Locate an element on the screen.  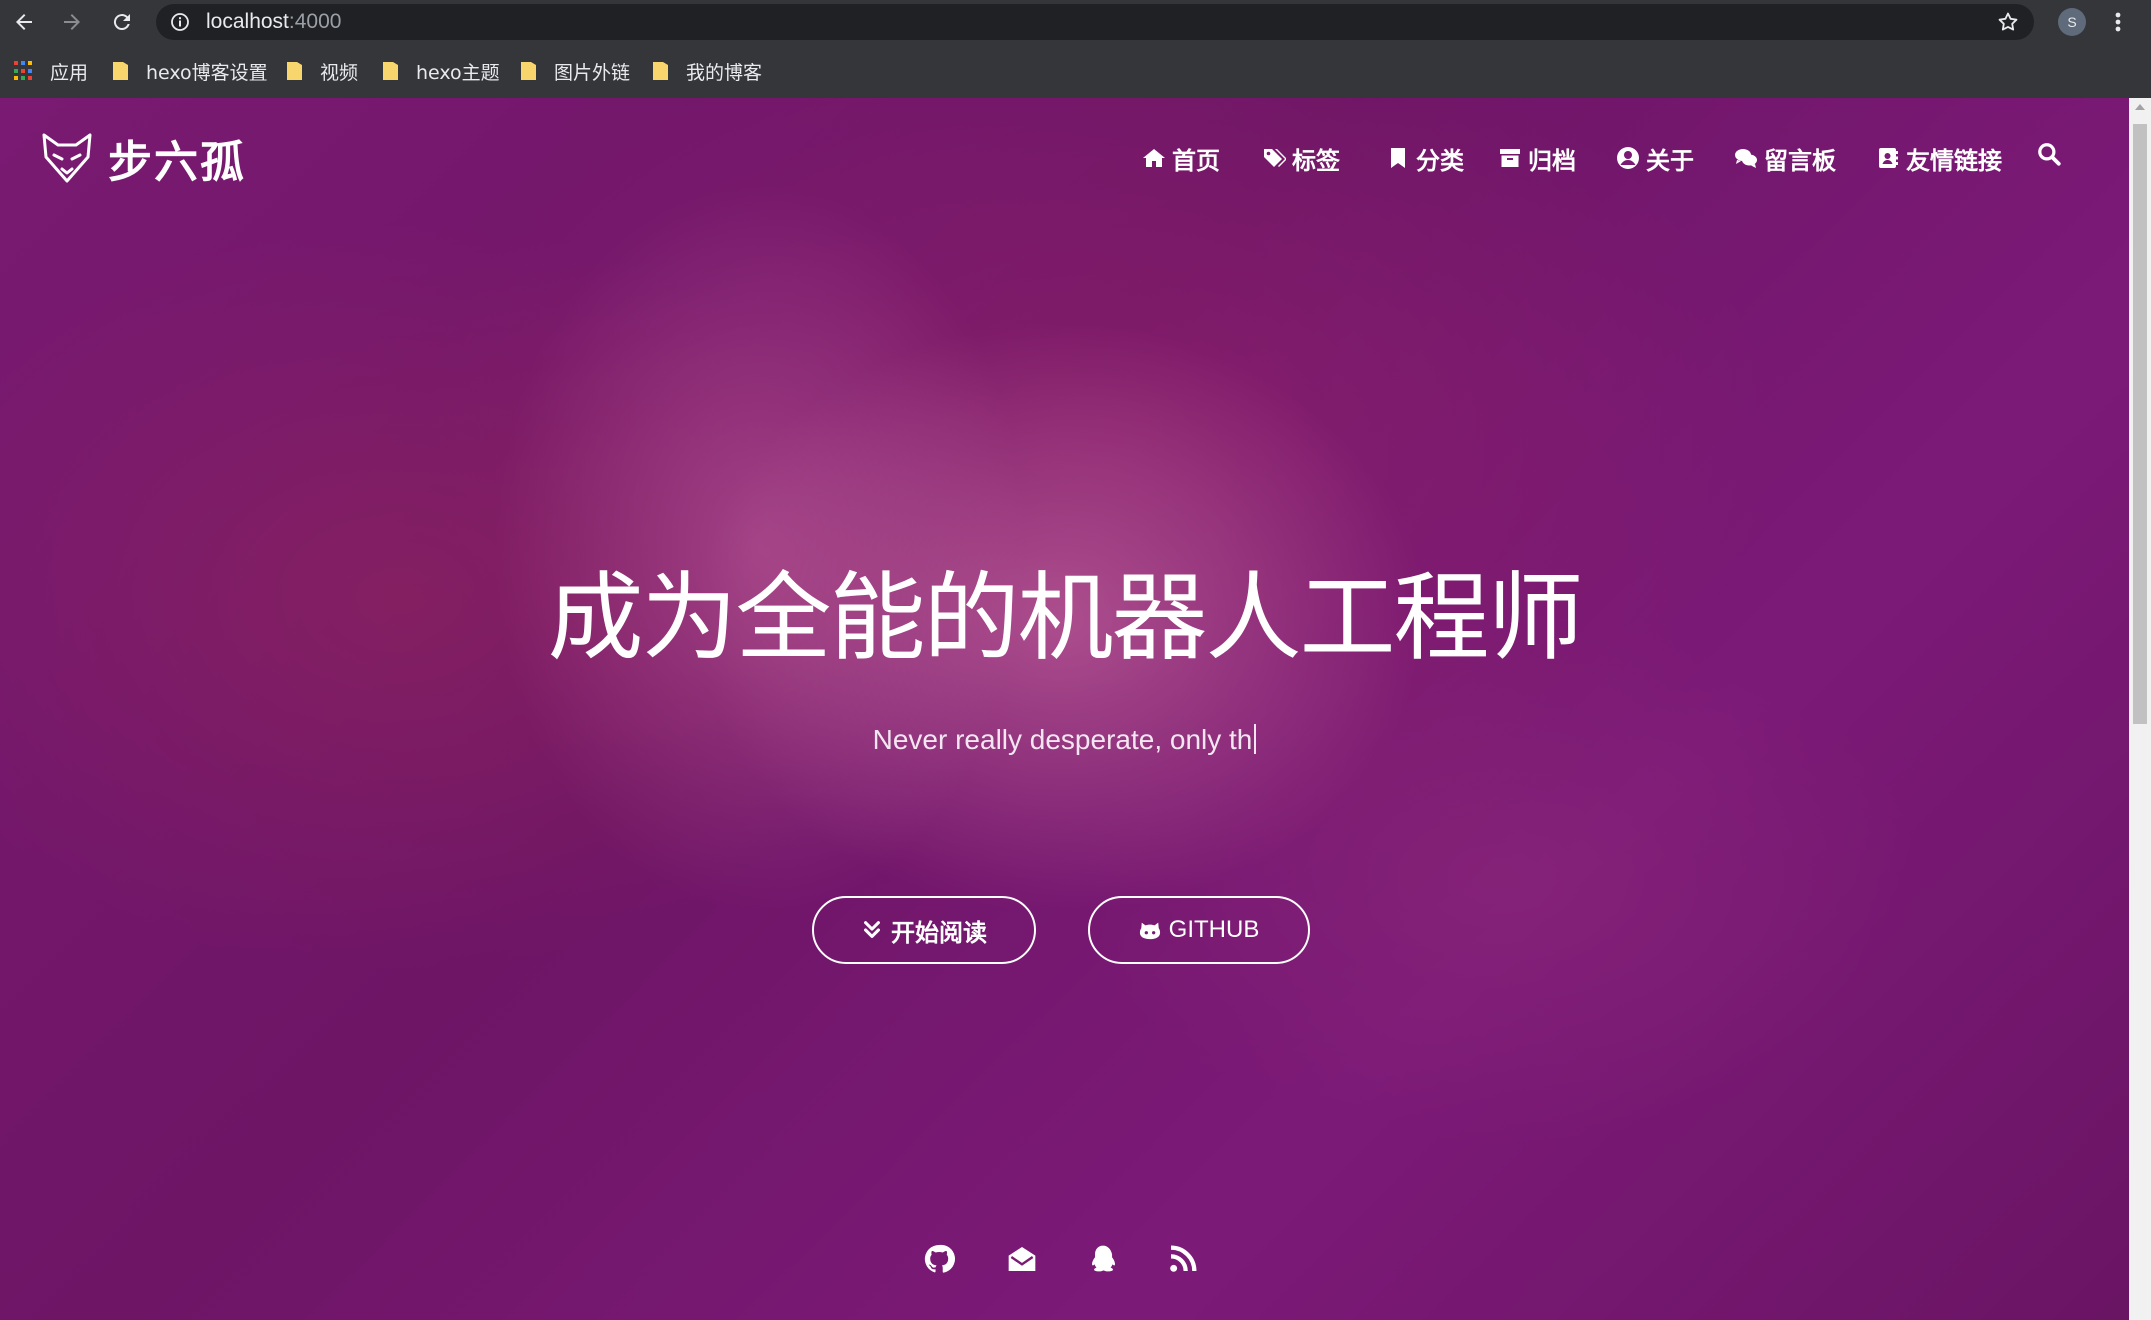
arrow-right-icon is located at coordinates (72, 22).